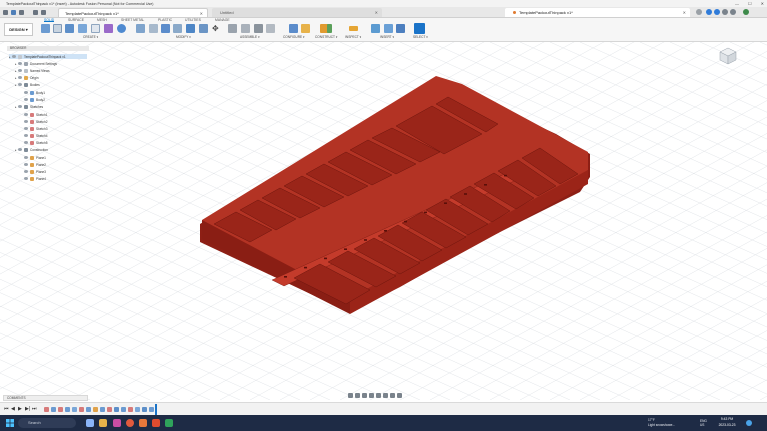 Image resolution: width=767 pixels, height=431 pixels. What do you see at coordinates (54, 92) in the screenshot?
I see `browser-node: Body1` at bounding box center [54, 92].